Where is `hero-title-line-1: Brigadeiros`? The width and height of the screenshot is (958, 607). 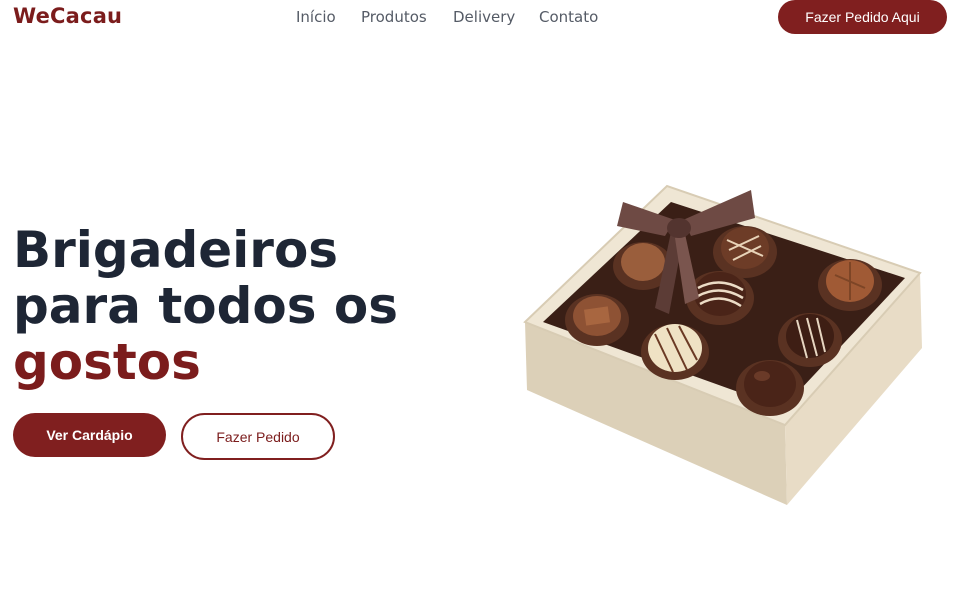
hero-title-line-1: Brigadeiros is located at coordinates (176, 250).